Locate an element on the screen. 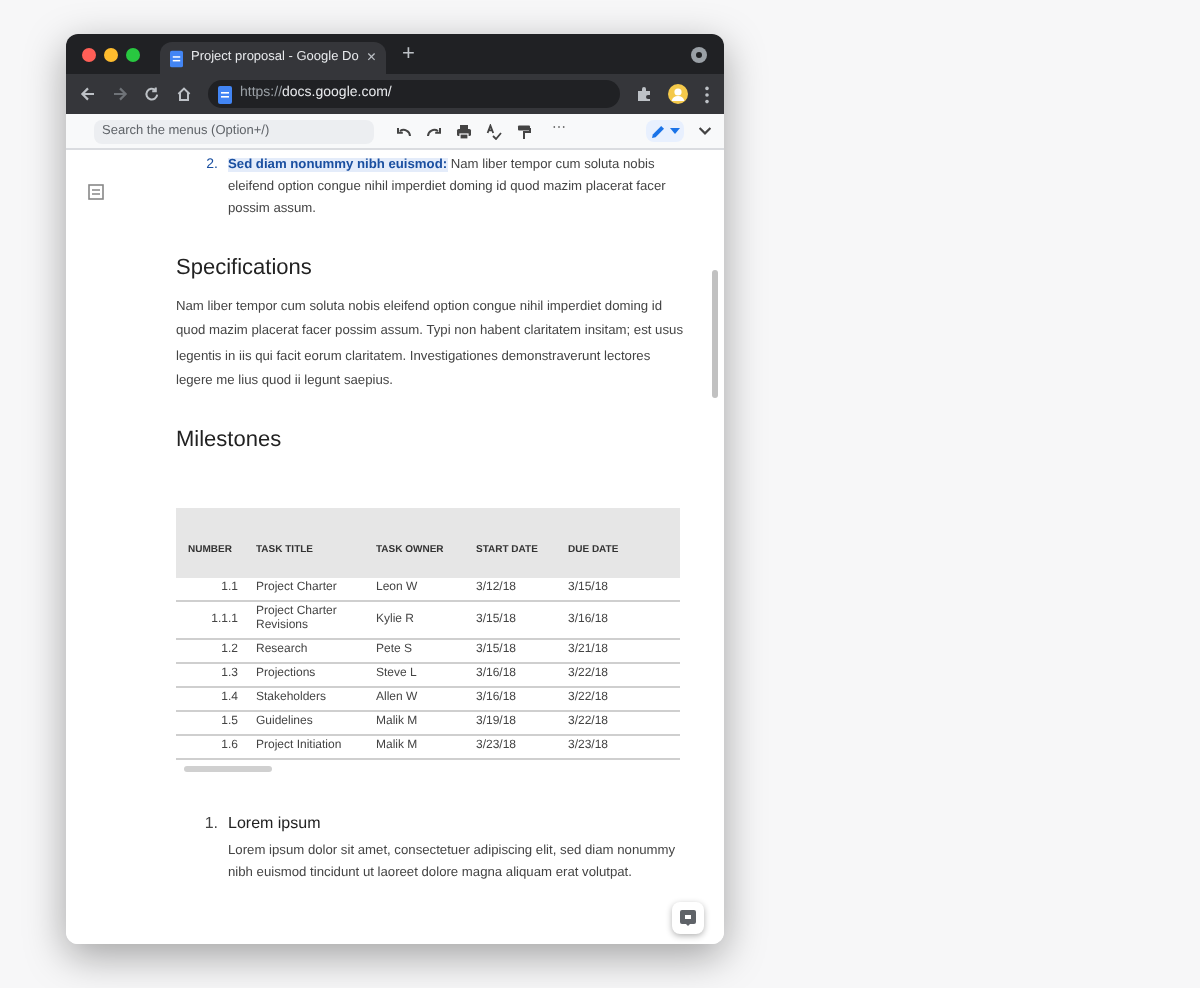  close-tab-button: × is located at coordinates (371, 58).